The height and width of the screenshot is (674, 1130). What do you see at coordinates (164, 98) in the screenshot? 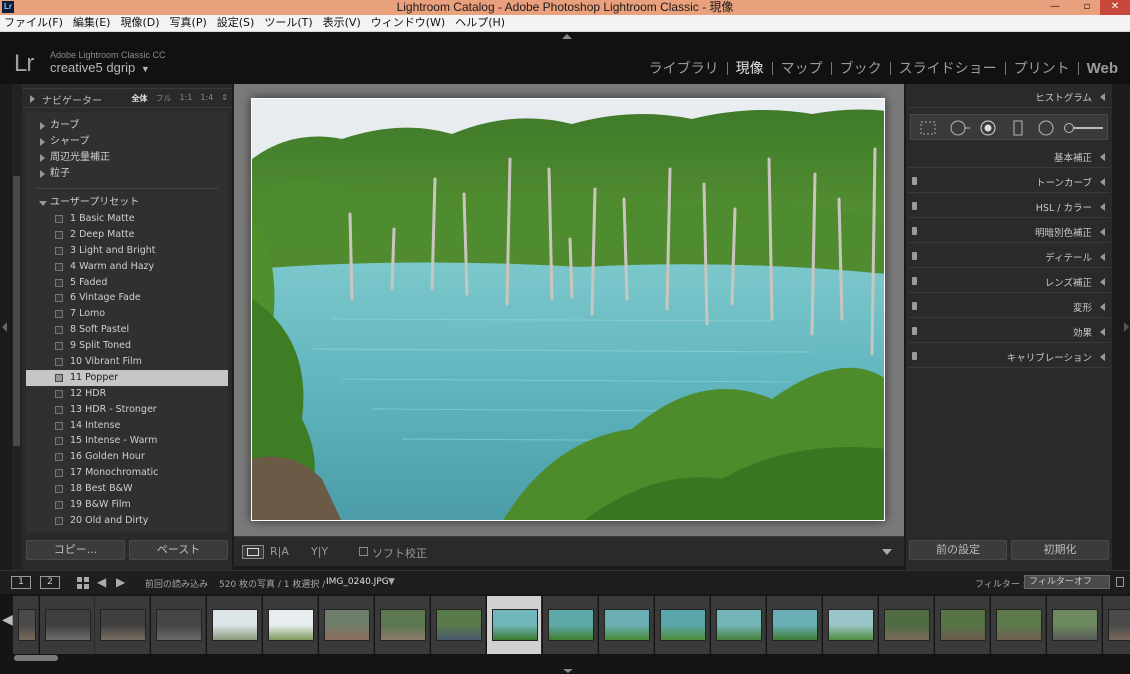
I see `zoom-fill: フル` at bounding box center [164, 98].